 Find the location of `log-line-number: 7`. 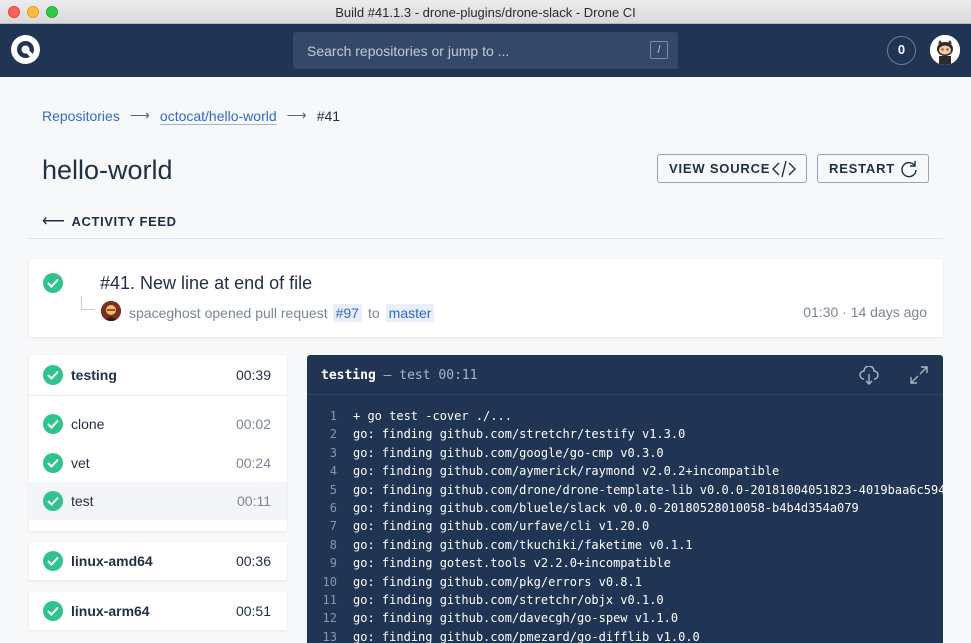

log-line-number: 7 is located at coordinates (333, 526).